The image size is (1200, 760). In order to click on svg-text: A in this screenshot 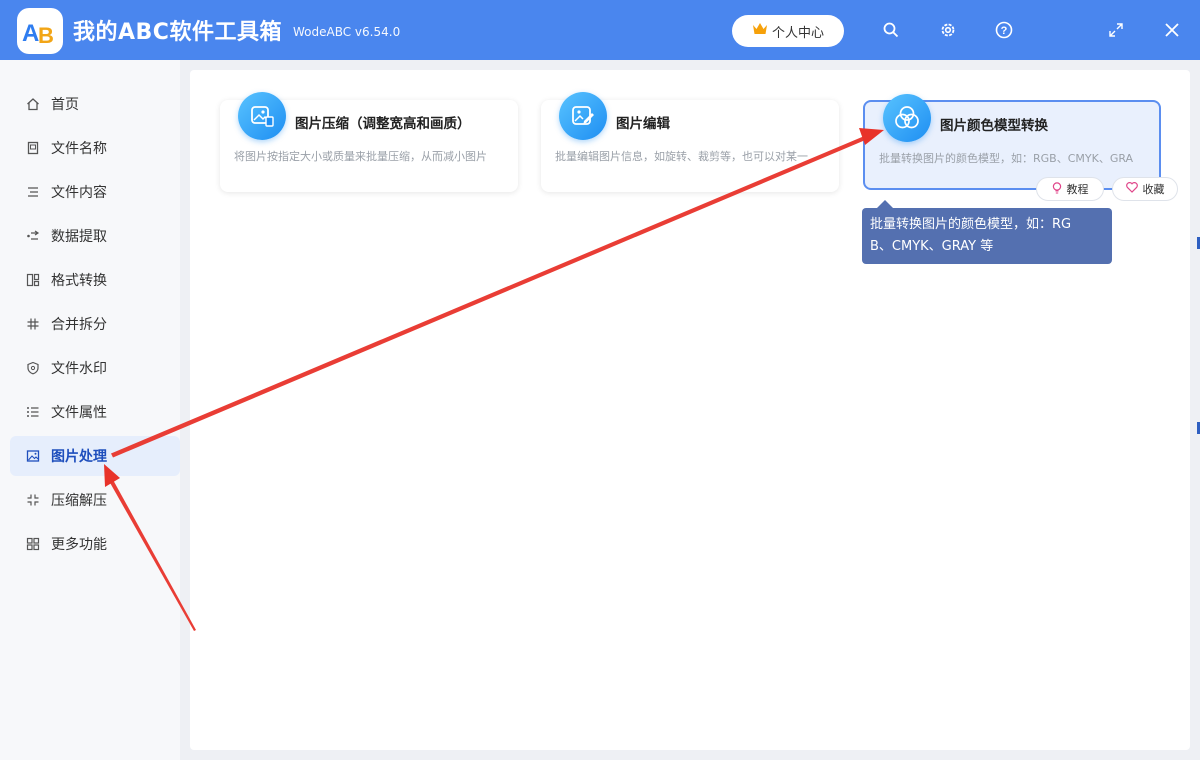, I will do `click(30, 33)`.